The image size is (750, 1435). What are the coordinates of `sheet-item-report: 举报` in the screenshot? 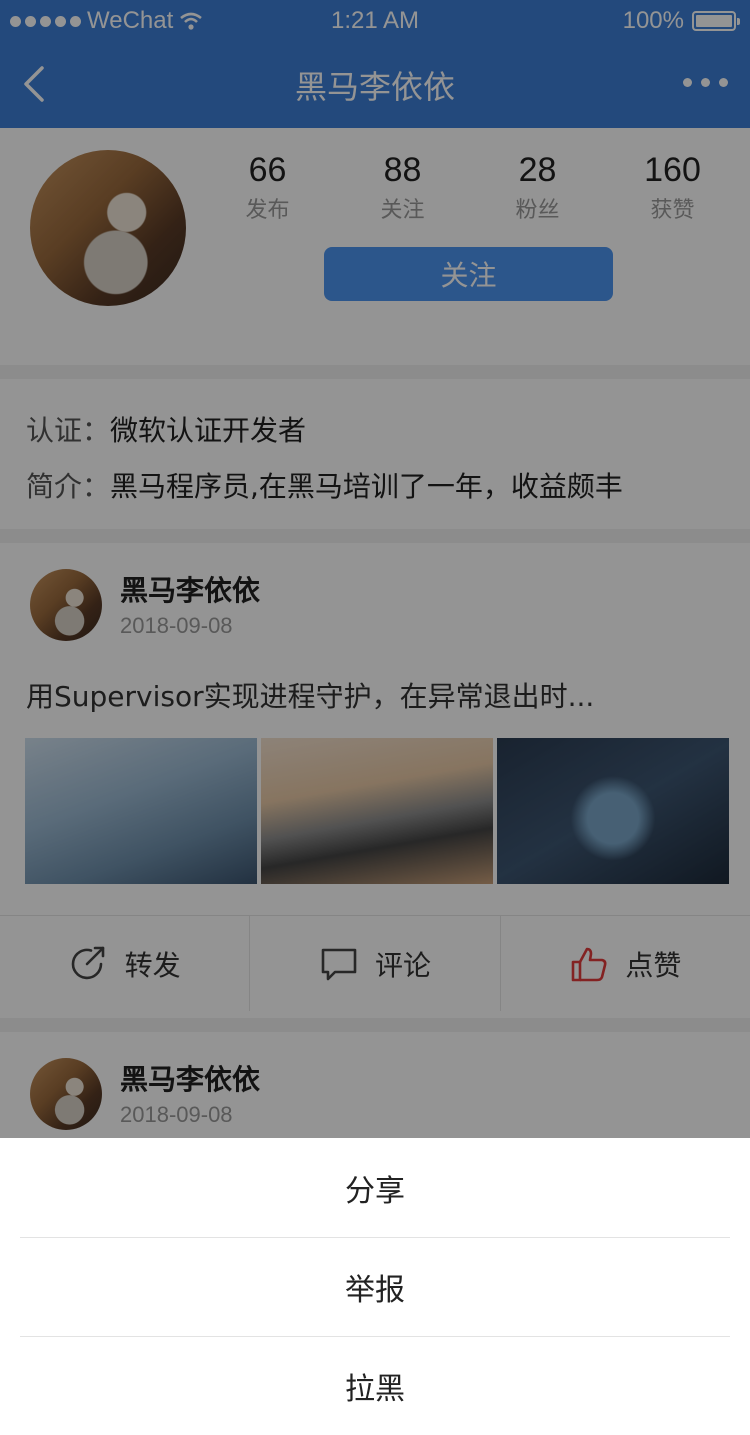 It's located at (375, 1286).